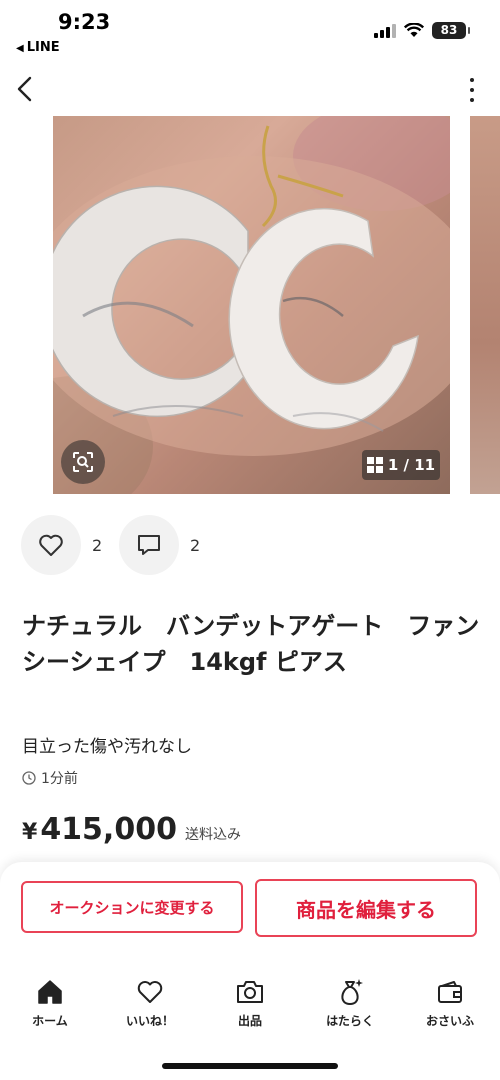  What do you see at coordinates (43, 47) in the screenshot?
I see `back-app-label: LINE` at bounding box center [43, 47].